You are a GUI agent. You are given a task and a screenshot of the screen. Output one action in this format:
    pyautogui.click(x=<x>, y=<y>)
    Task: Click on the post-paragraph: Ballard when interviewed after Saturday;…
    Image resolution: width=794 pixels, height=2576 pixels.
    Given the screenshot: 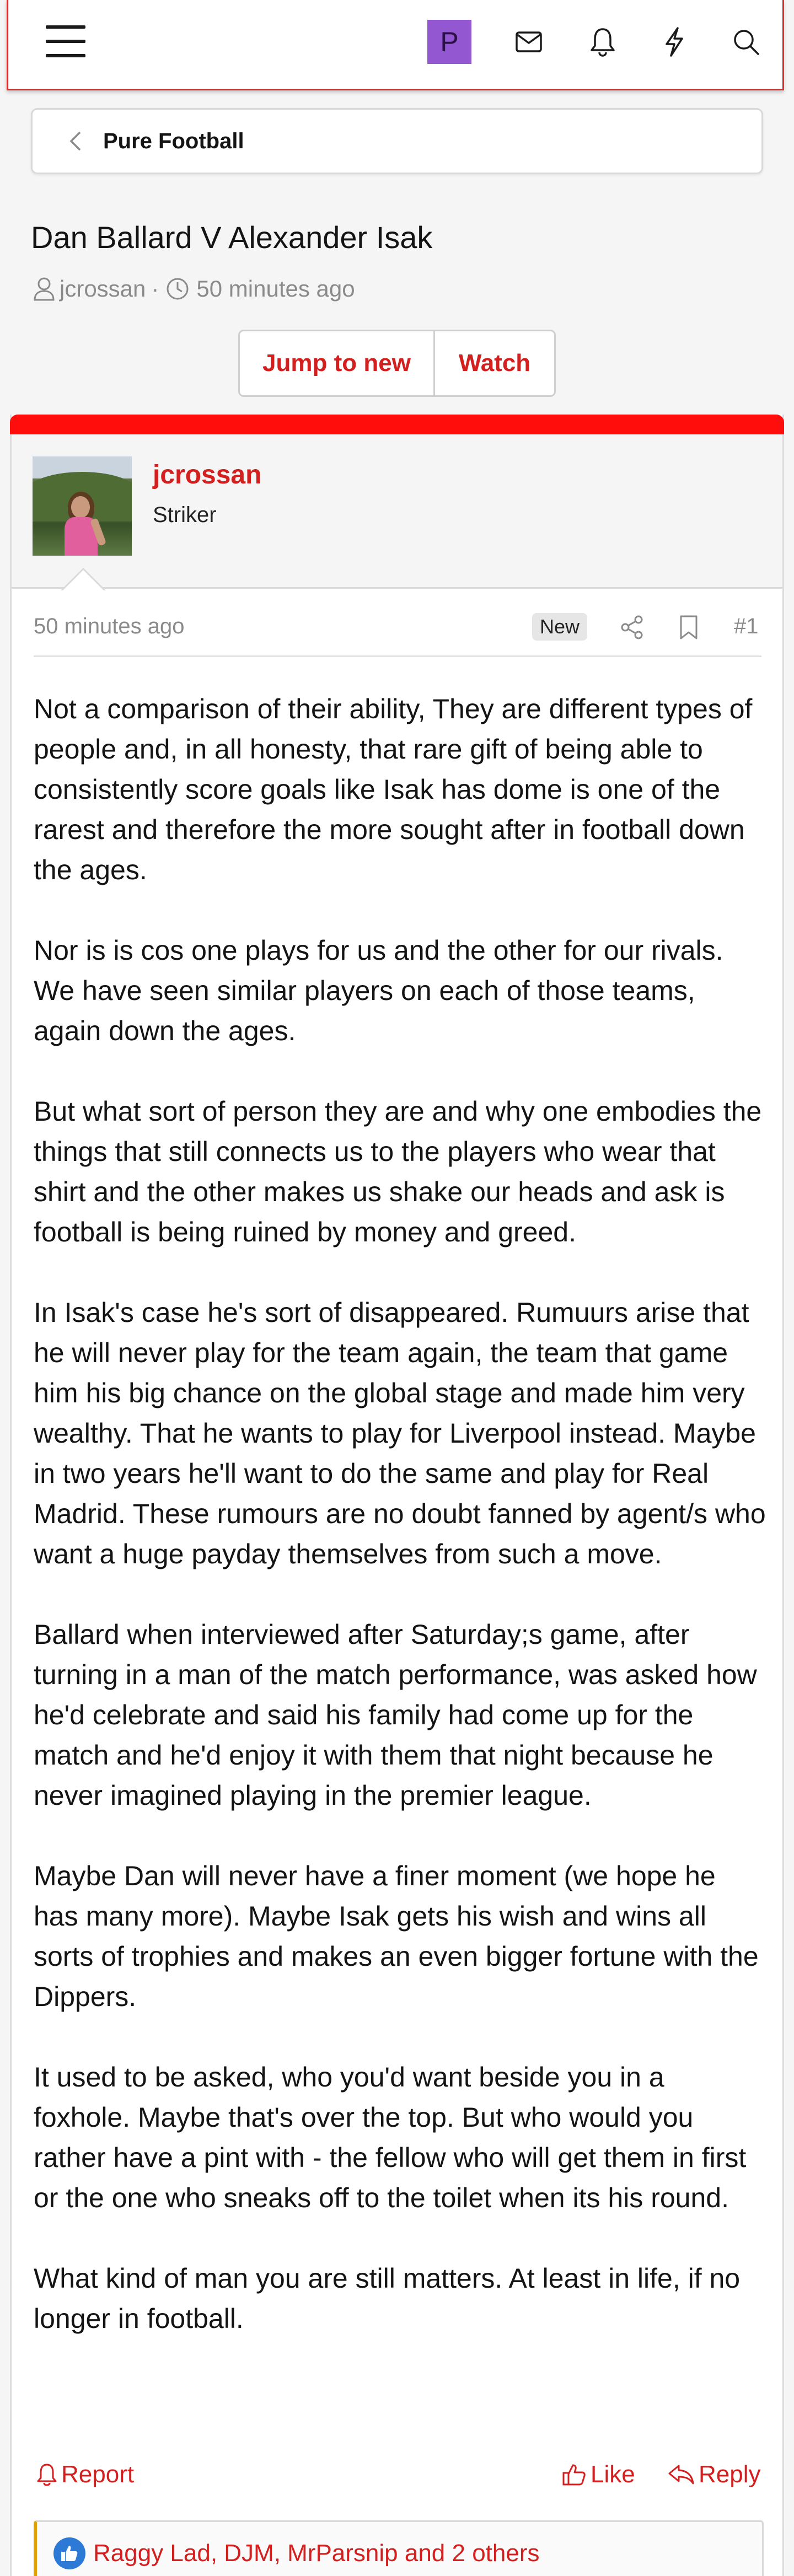 What is the action you would take?
    pyautogui.click(x=395, y=1715)
    